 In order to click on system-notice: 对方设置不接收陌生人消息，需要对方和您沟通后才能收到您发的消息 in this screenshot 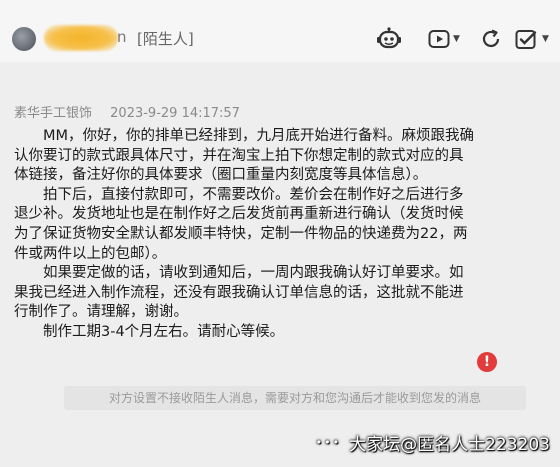, I will do `click(295, 398)`.